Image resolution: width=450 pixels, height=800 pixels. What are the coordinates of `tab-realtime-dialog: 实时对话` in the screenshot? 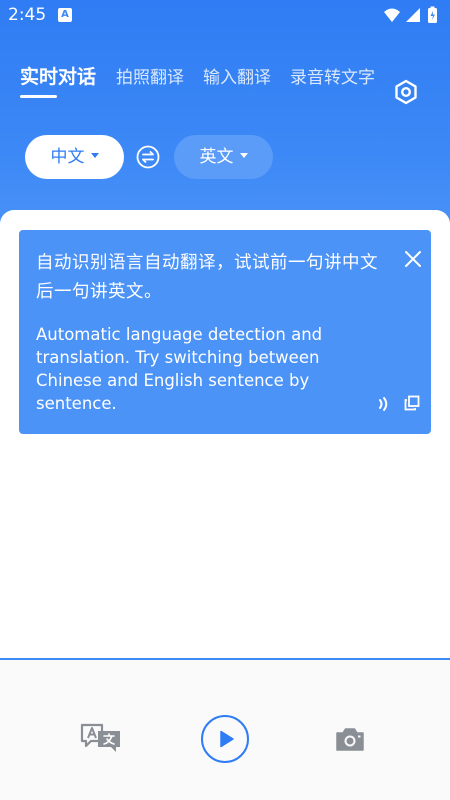 It's located at (58, 75).